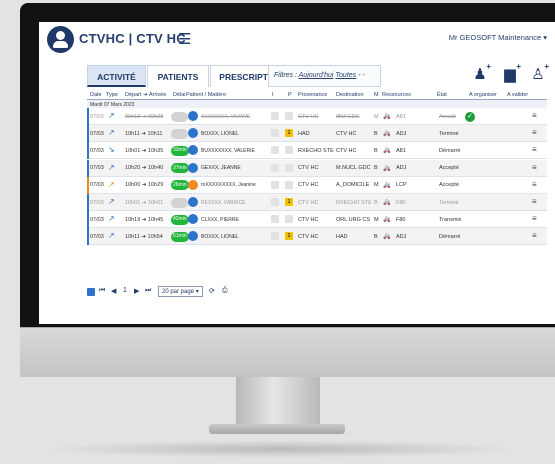 The image size is (555, 464). What do you see at coordinates (180, 168) in the screenshot?
I see `delay-badge: 37min` at bounding box center [180, 168].